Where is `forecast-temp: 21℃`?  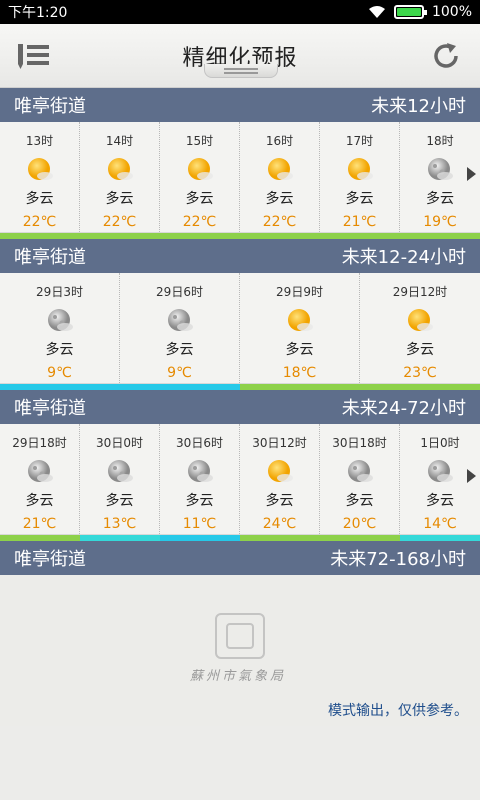 forecast-temp: 21℃ is located at coordinates (39, 524).